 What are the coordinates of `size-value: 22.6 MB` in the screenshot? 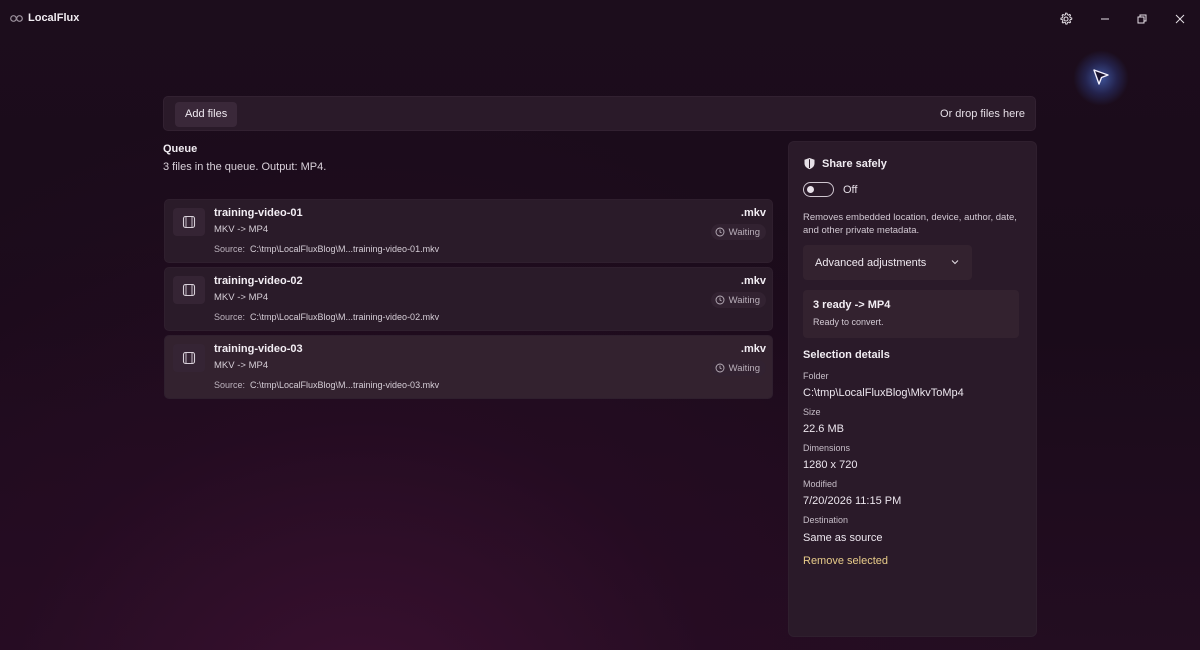 It's located at (823, 429).